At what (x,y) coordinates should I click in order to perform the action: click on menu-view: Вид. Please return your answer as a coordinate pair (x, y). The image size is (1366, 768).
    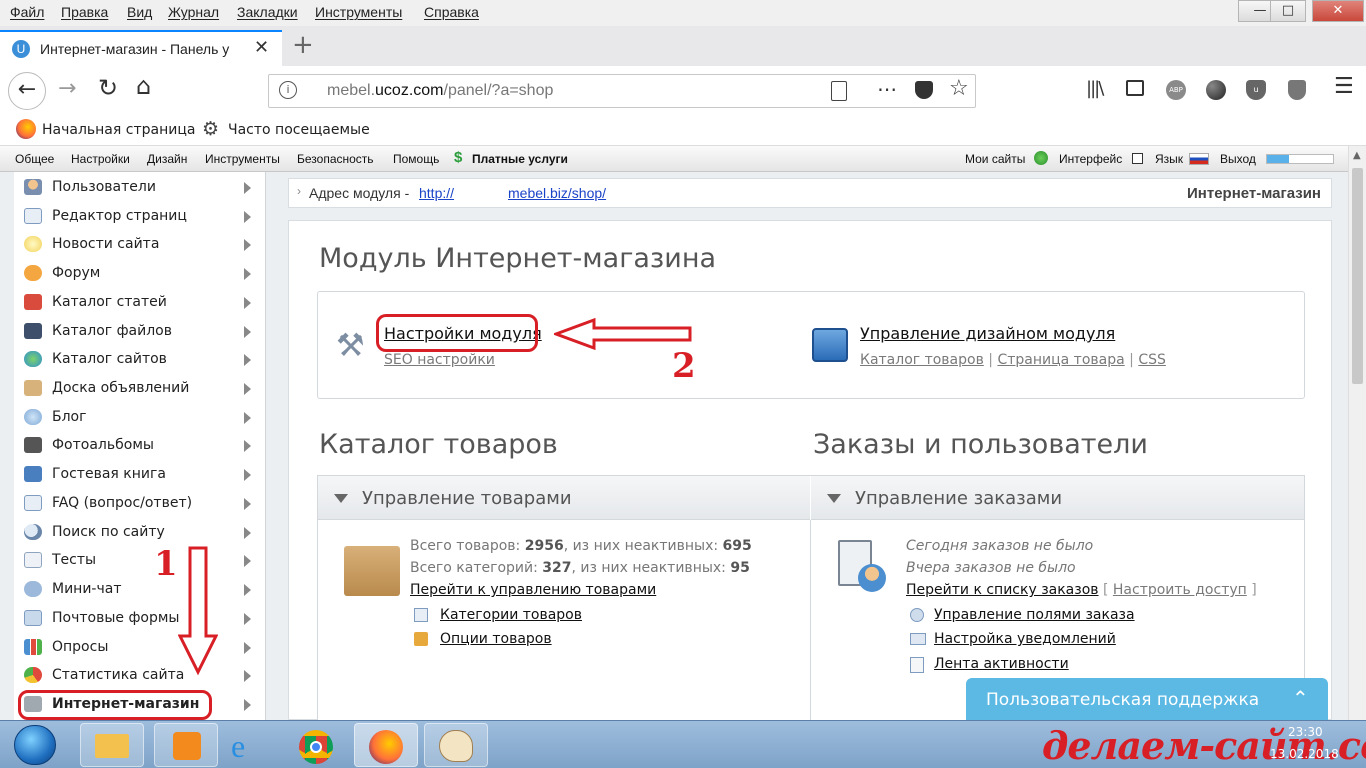
    Looking at the image, I should click on (139, 12).